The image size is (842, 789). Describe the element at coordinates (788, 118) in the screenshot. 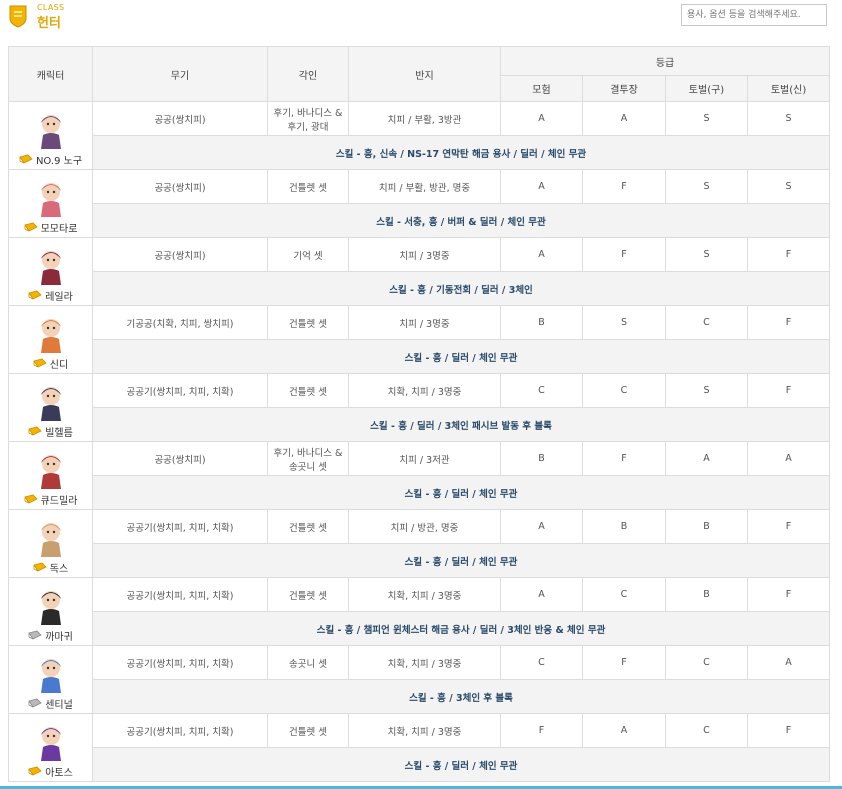

I see `grade-raid-new-cell: S` at that location.